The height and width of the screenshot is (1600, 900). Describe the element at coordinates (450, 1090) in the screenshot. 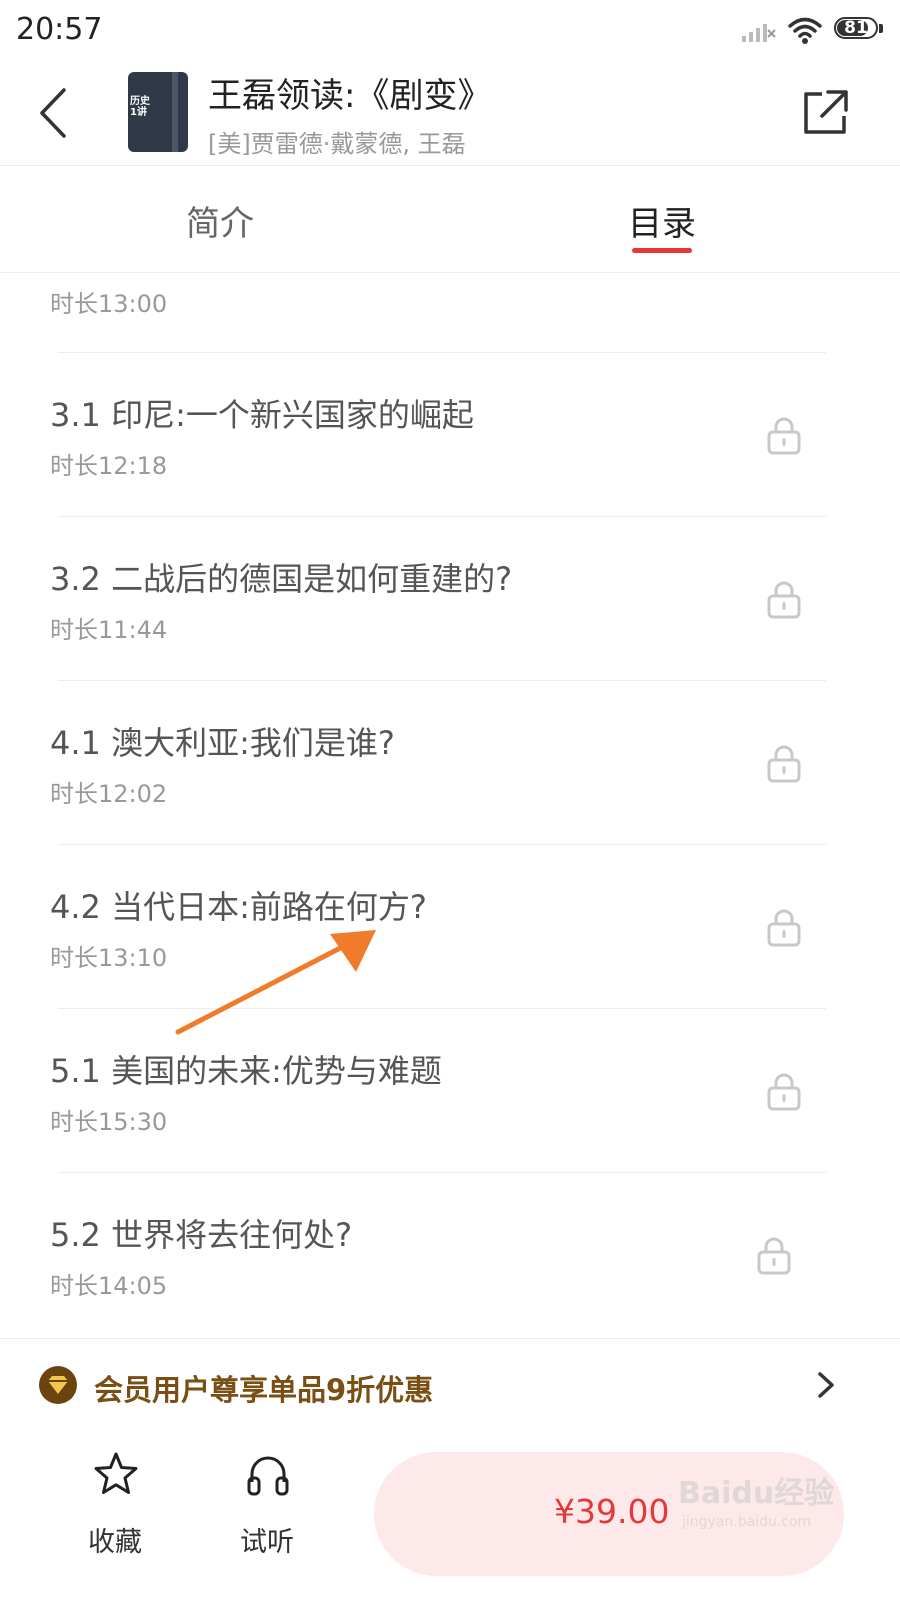

I see `chapter-item: 5.1 美国的未来:优势与难题 时长15:30` at that location.